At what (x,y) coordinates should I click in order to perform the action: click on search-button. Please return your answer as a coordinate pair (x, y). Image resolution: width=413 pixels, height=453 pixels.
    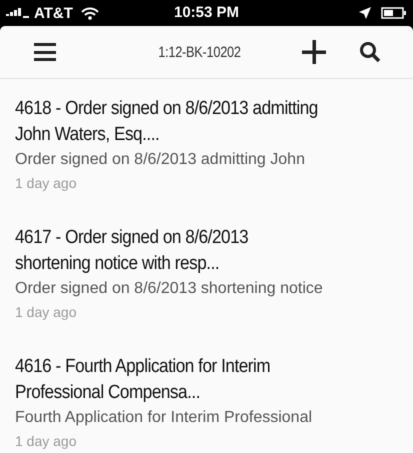
    Looking at the image, I should click on (370, 52).